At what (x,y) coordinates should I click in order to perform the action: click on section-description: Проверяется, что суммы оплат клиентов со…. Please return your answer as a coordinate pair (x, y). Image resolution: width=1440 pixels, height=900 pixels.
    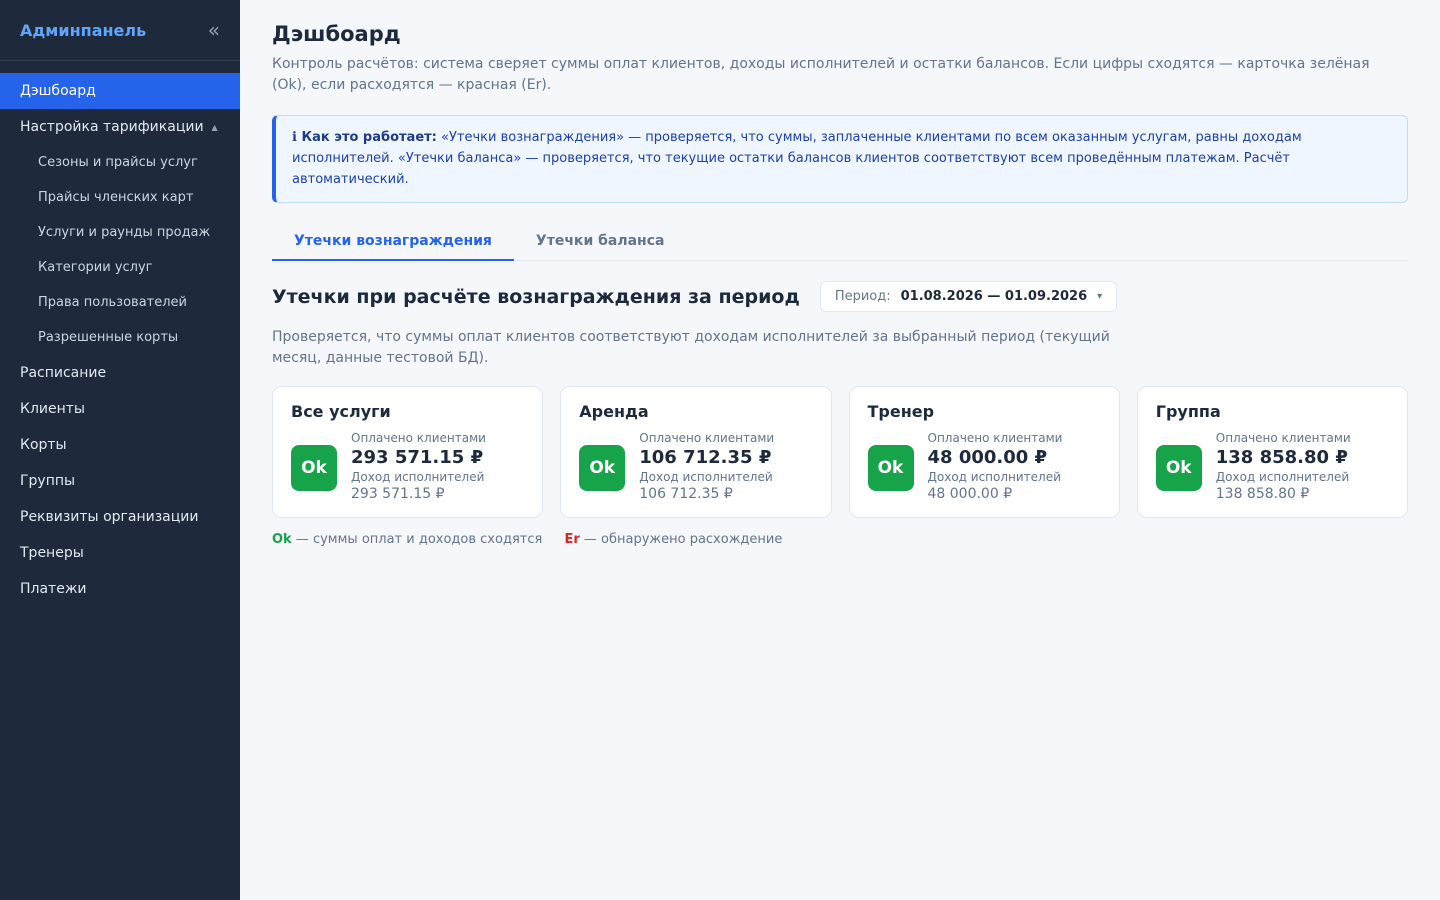
    Looking at the image, I should click on (691, 347).